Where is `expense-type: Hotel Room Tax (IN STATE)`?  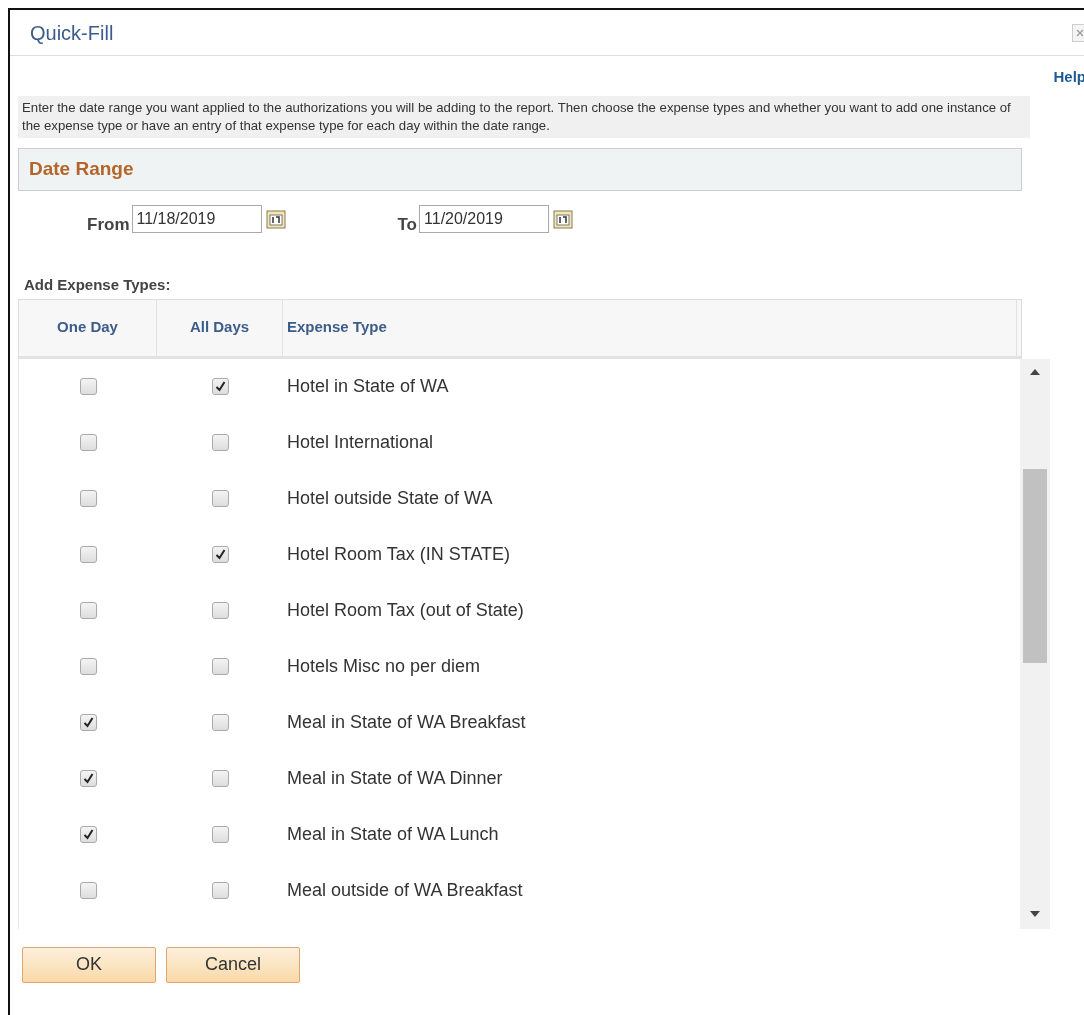 expense-type: Hotel Room Tax (IN STATE) is located at coordinates (398, 554).